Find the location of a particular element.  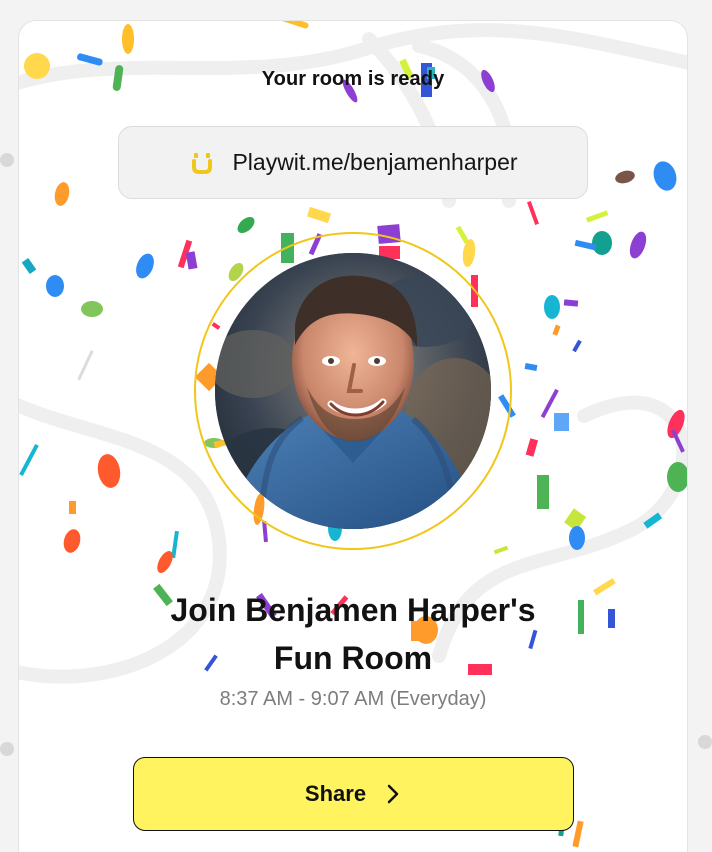

right-background-strip is located at coordinates (700, 426).